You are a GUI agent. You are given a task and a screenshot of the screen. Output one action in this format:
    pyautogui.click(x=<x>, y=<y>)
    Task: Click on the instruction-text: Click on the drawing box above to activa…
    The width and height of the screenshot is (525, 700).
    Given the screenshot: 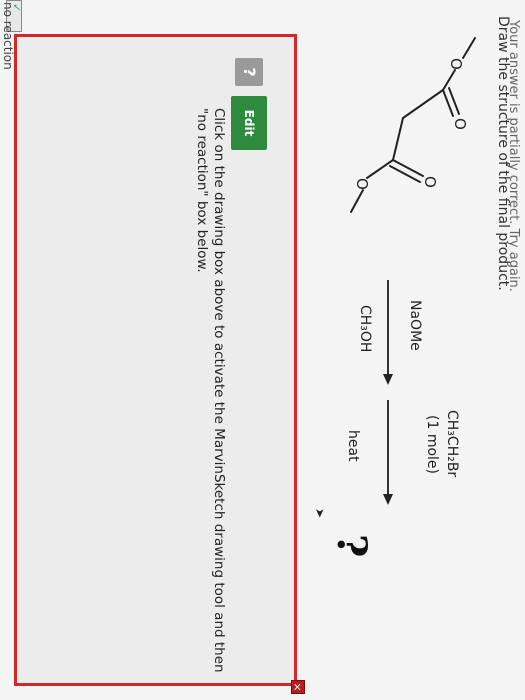 What is the action you would take?
    pyautogui.click(x=210, y=390)
    